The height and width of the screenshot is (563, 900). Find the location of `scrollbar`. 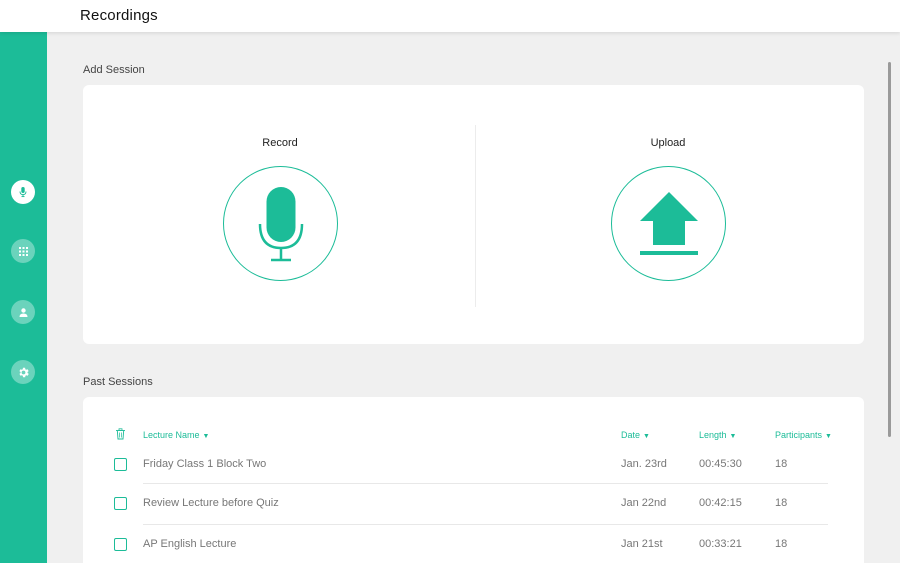

scrollbar is located at coordinates (889, 249).